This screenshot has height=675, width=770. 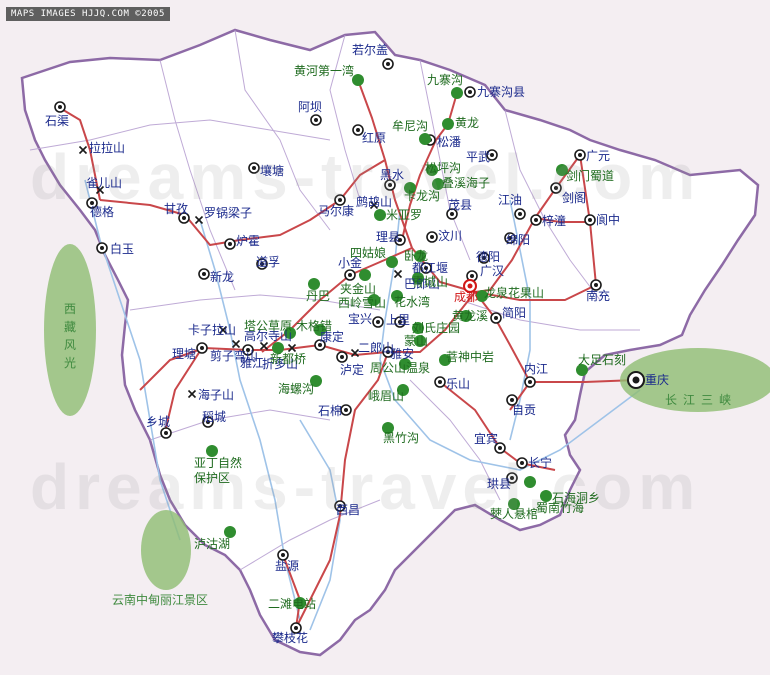 What do you see at coordinates (324, 71) in the screenshot?
I see `scenic-label: 黄河第一湾` at bounding box center [324, 71].